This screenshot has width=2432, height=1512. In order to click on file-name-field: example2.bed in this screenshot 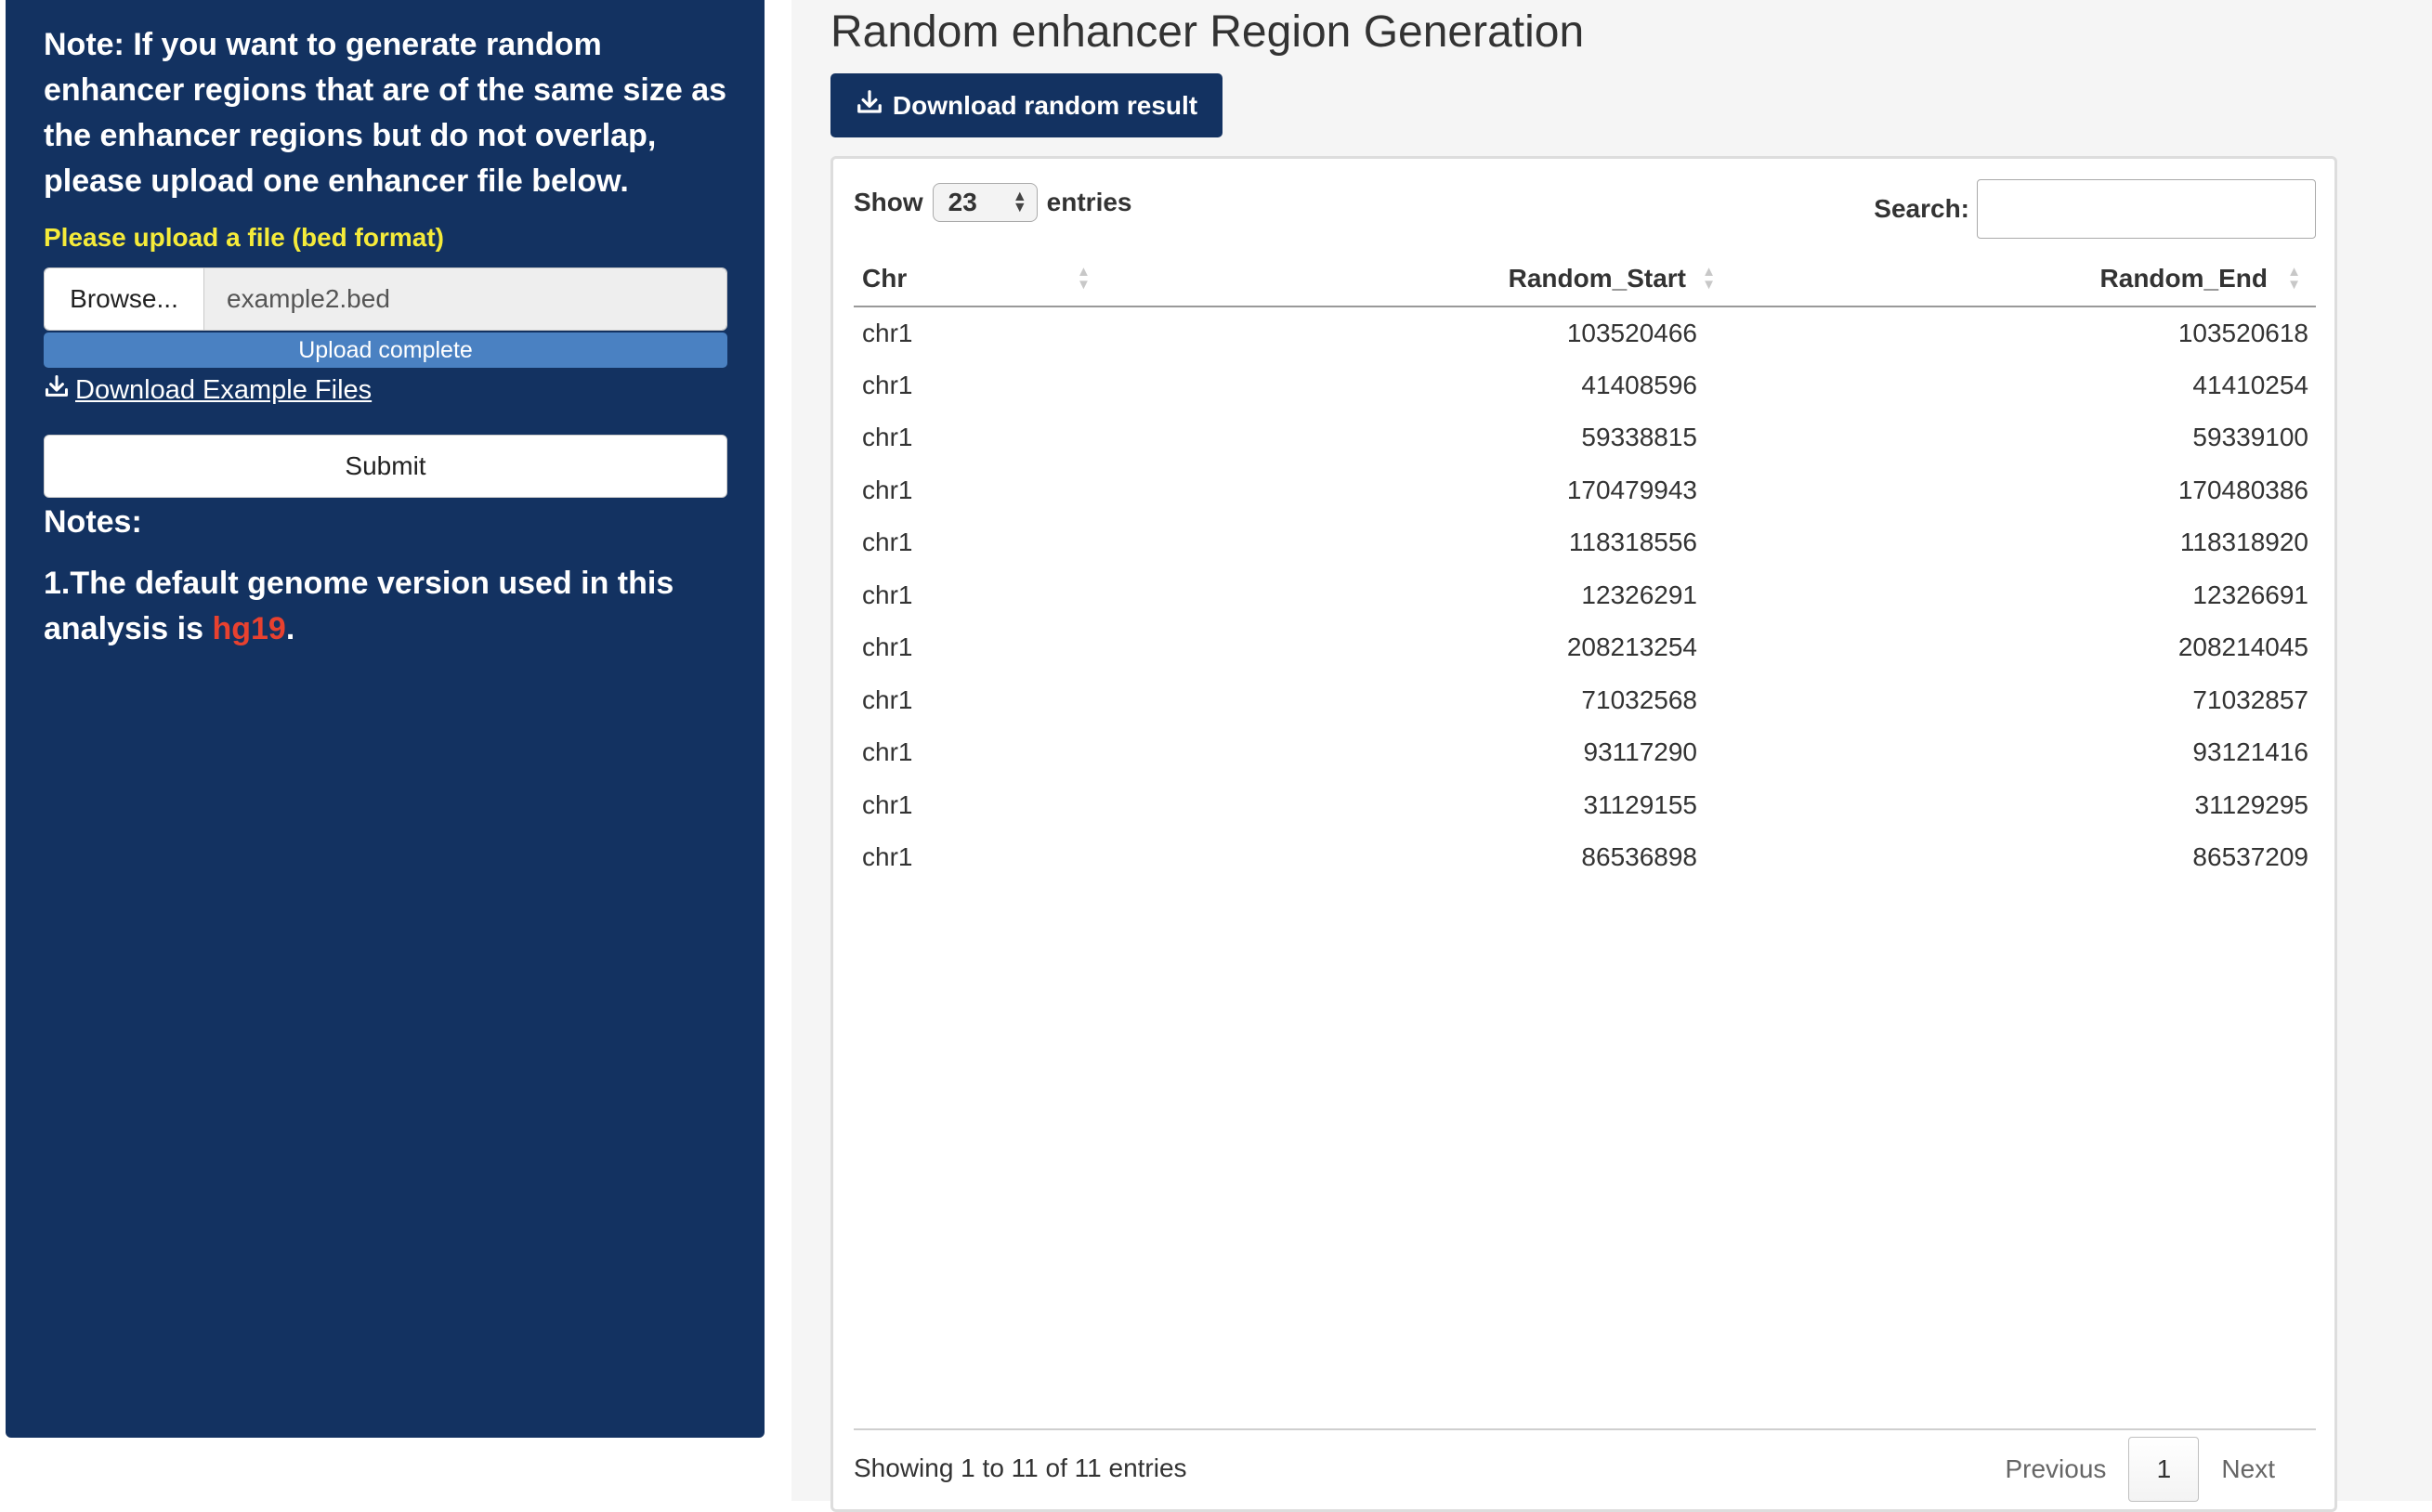, I will do `click(465, 299)`.